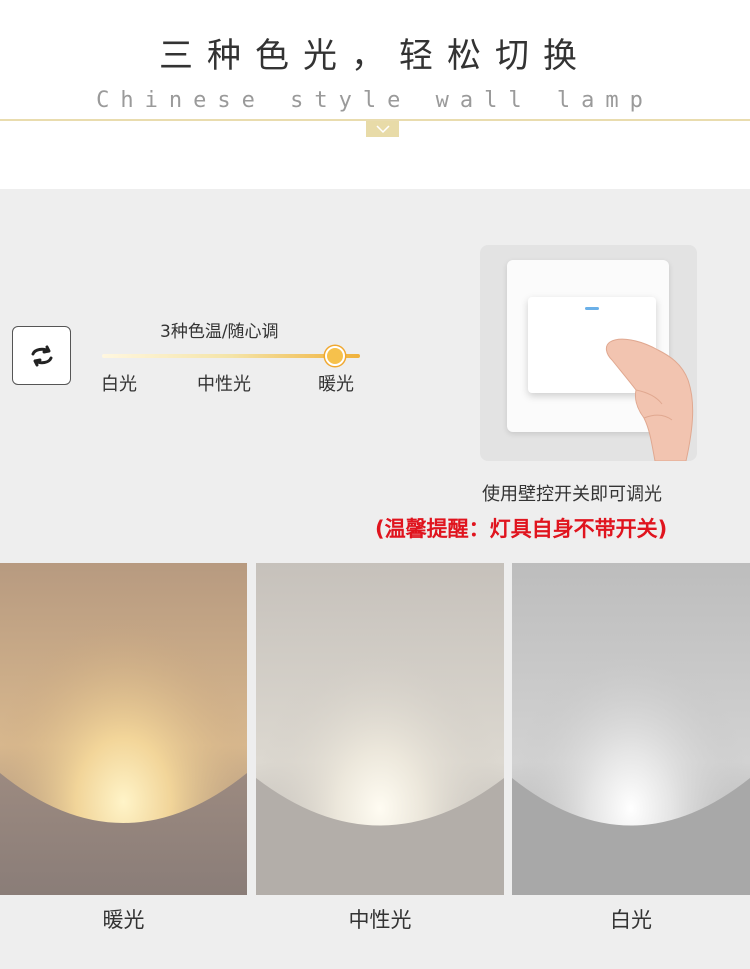 The width and height of the screenshot is (750, 969). What do you see at coordinates (588, 353) in the screenshot?
I see `wall-switch-image` at bounding box center [588, 353].